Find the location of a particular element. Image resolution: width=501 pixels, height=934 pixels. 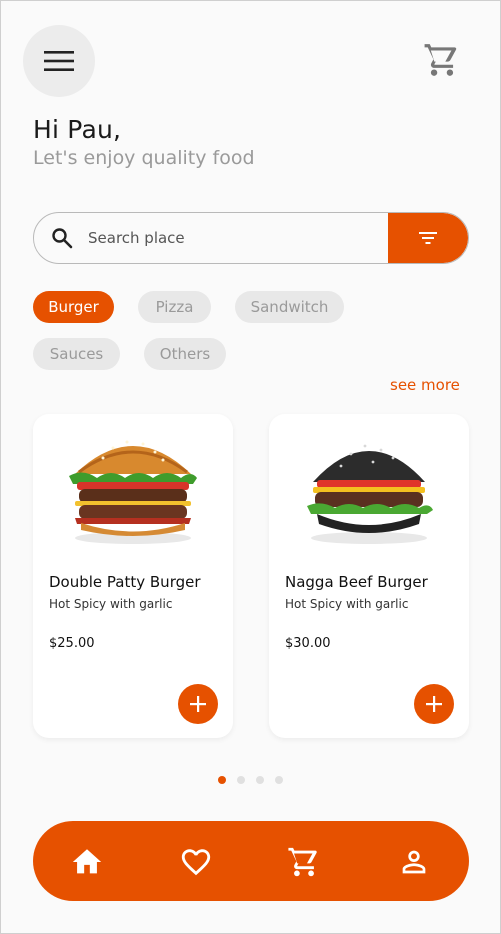

search-bar is located at coordinates (251, 238).